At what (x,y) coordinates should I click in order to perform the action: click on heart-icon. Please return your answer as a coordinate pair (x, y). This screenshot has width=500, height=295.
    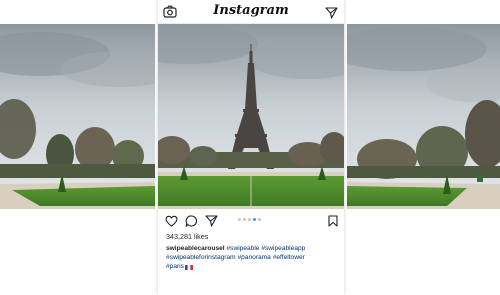
    Looking at the image, I should click on (171, 220).